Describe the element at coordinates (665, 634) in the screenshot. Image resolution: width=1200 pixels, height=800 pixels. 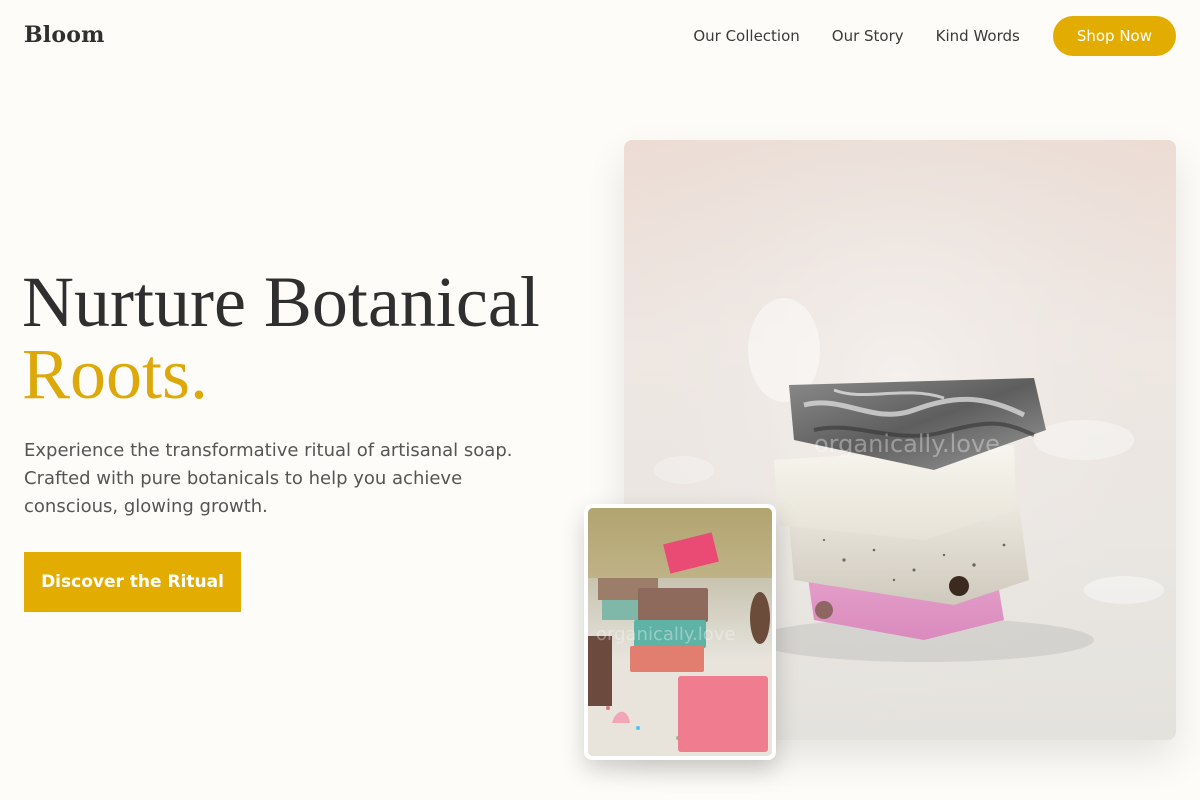
I see `secondary-image-watermark: organically.love` at that location.